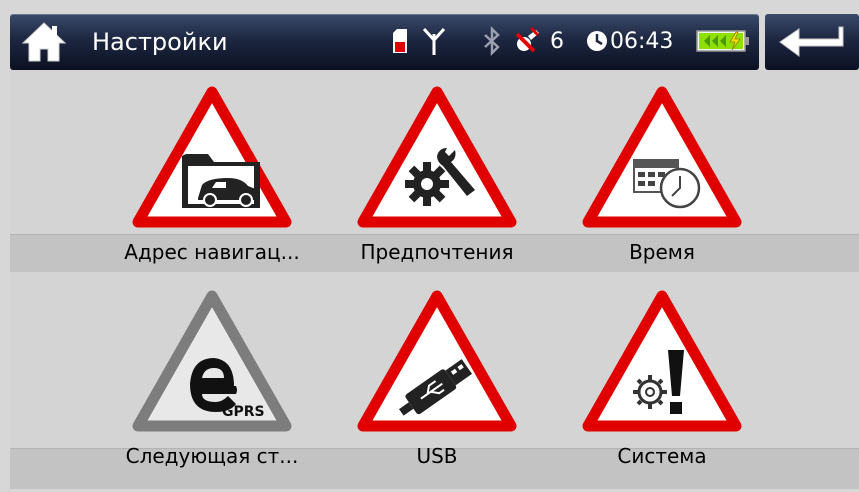 The image size is (859, 492). Describe the element at coordinates (384, 42) in the screenshot. I see `status-bar: Настройки 6 06:43` at that location.